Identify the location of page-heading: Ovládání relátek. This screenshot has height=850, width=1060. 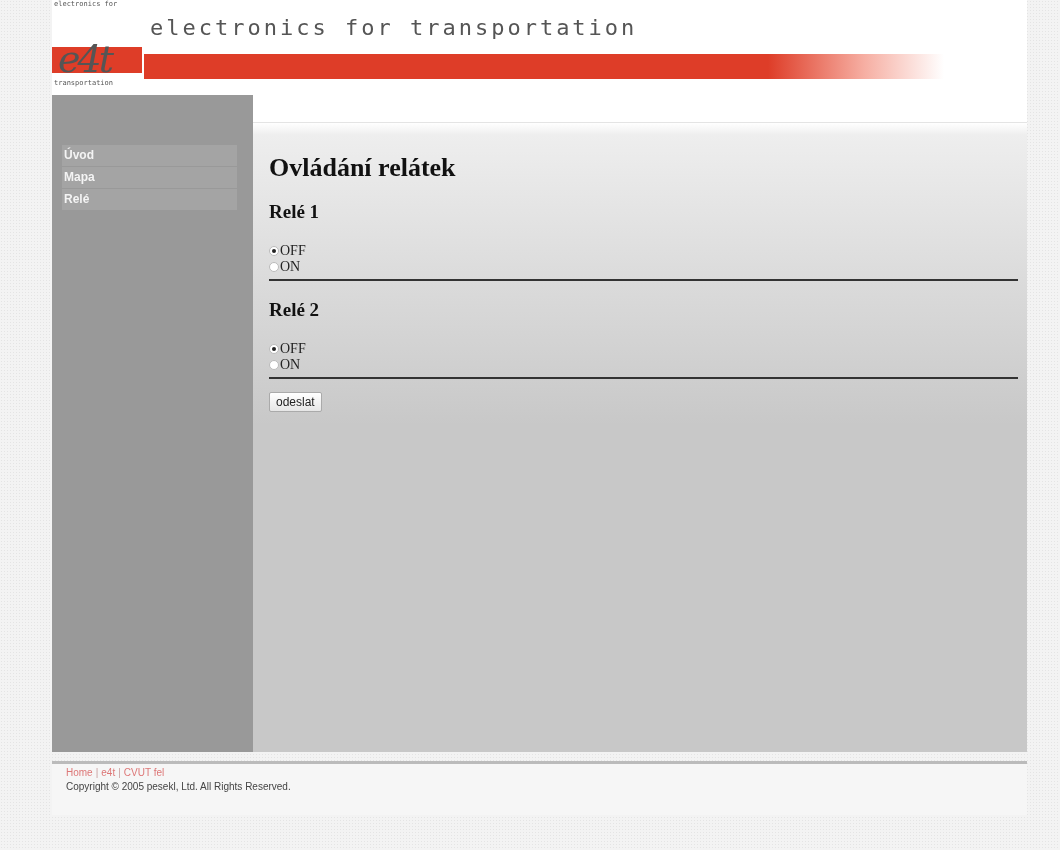
(363, 168).